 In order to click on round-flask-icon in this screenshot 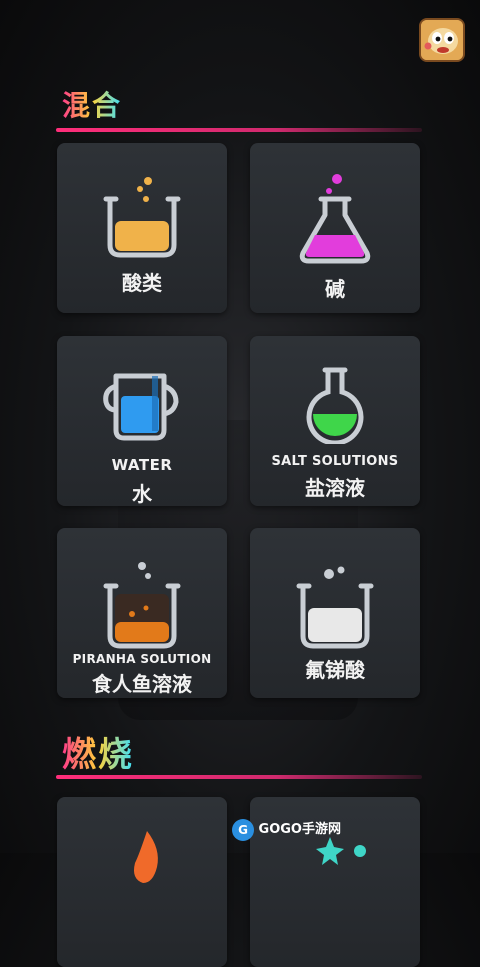, I will do `click(335, 405)`.